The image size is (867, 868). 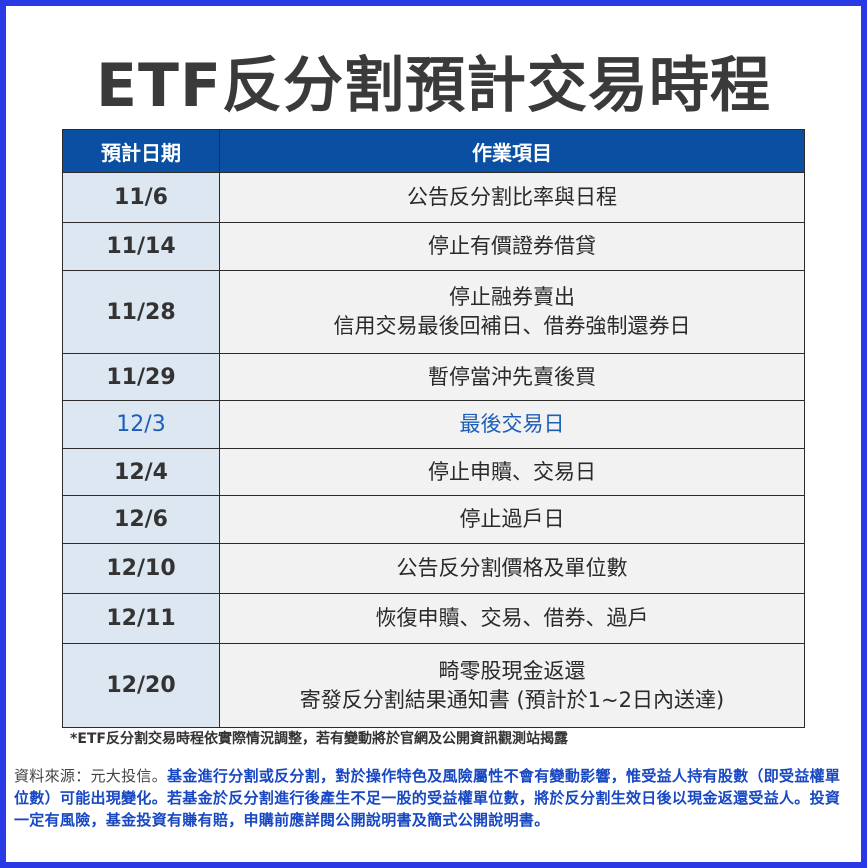 What do you see at coordinates (141, 519) in the screenshot?
I see `row-date: 12/6` at bounding box center [141, 519].